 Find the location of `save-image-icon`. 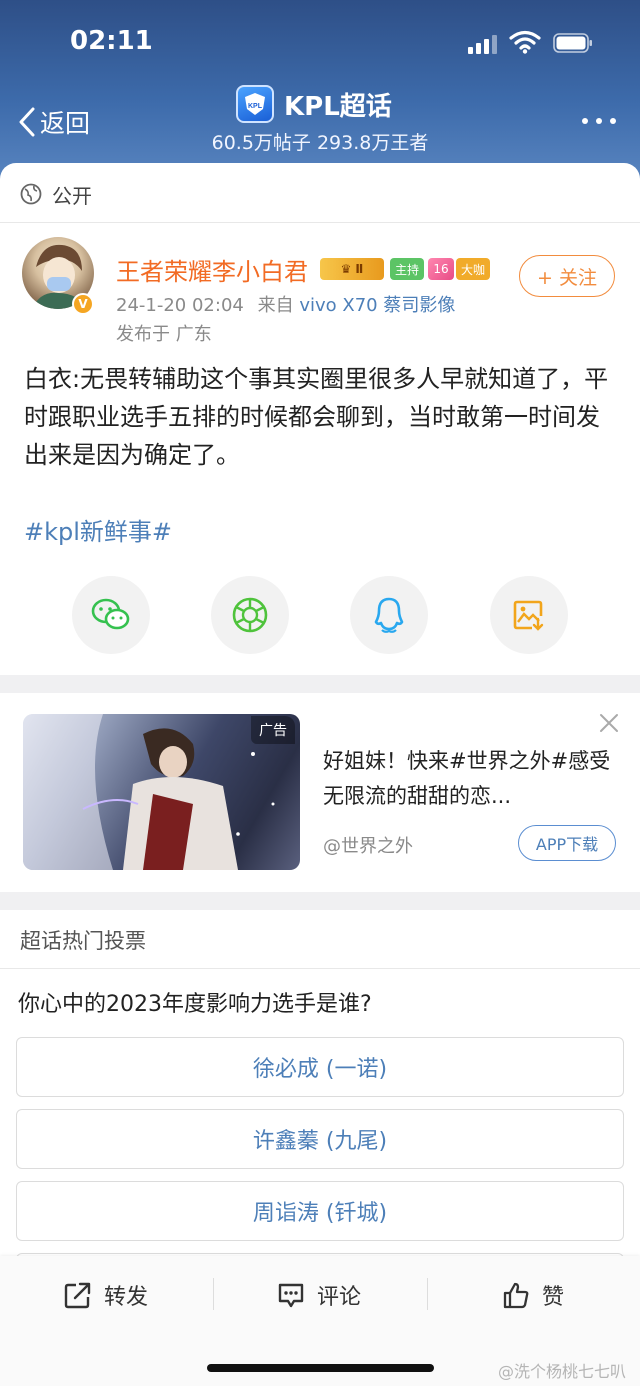

save-image-icon is located at coordinates (528, 615).